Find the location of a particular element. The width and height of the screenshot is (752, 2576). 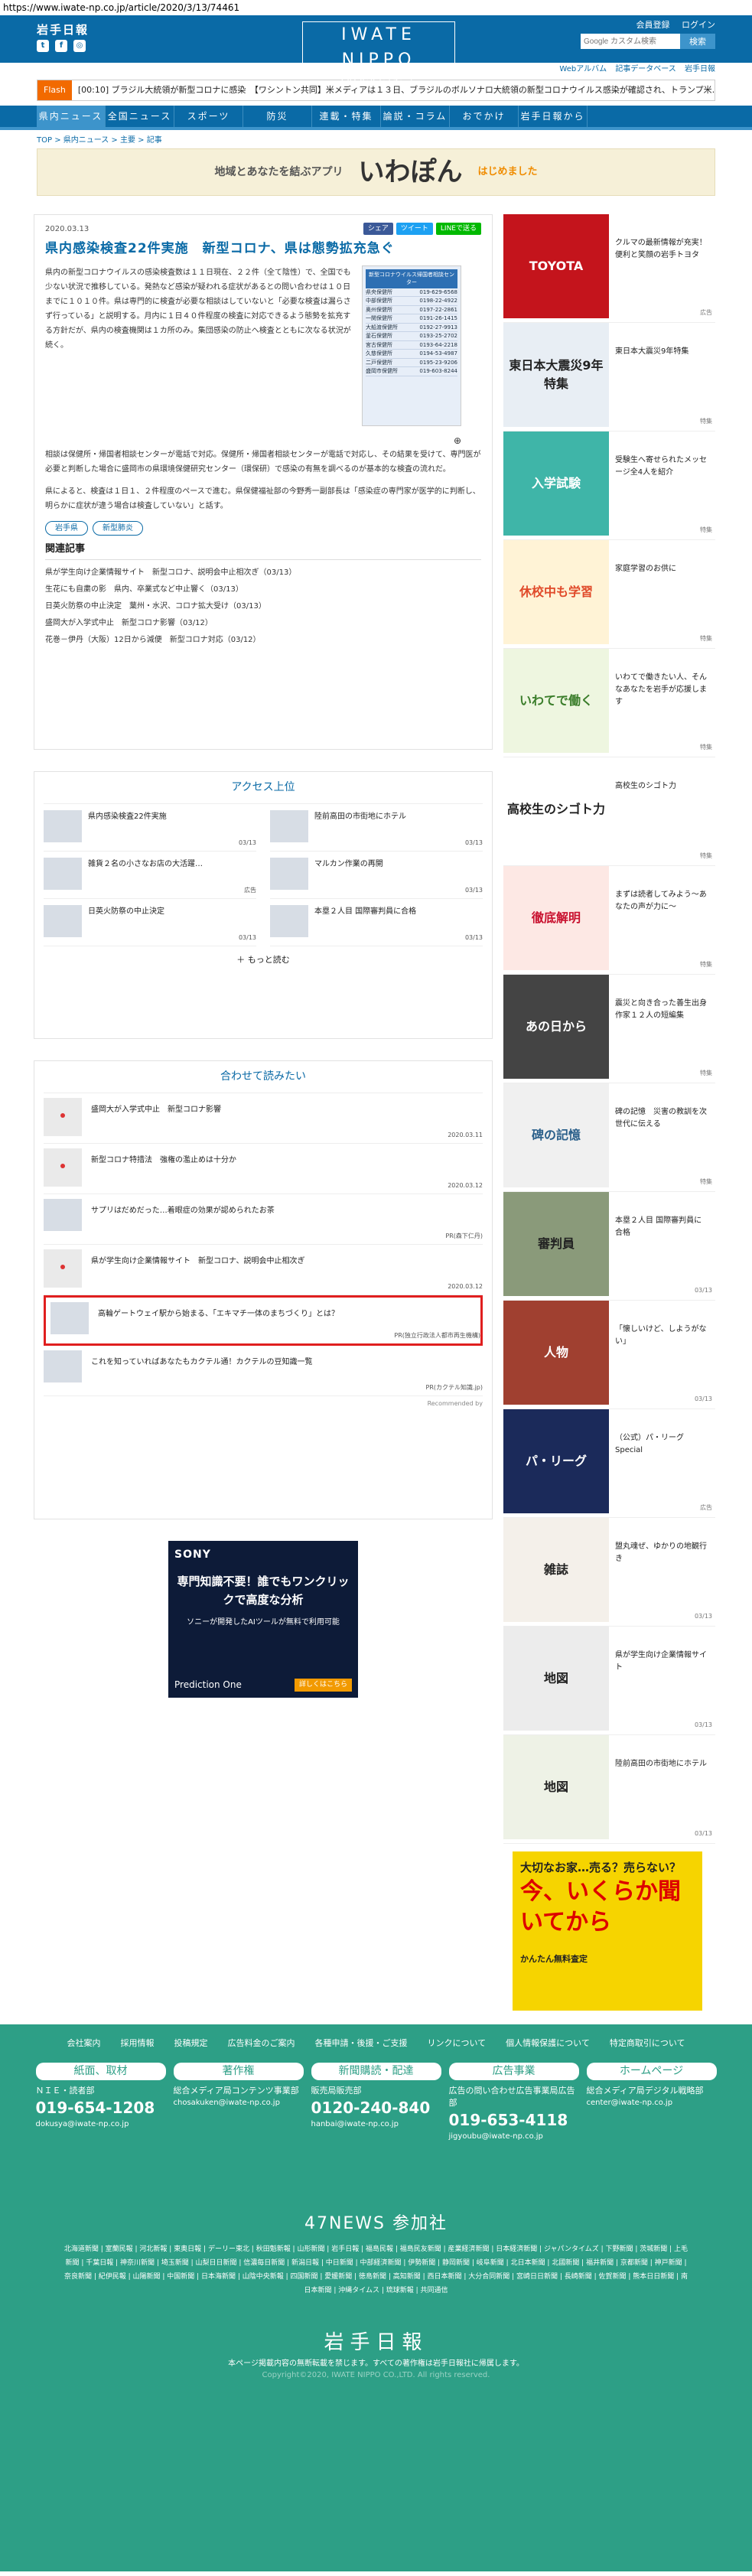

sub-link-nippo: 岩手日報 is located at coordinates (700, 69).